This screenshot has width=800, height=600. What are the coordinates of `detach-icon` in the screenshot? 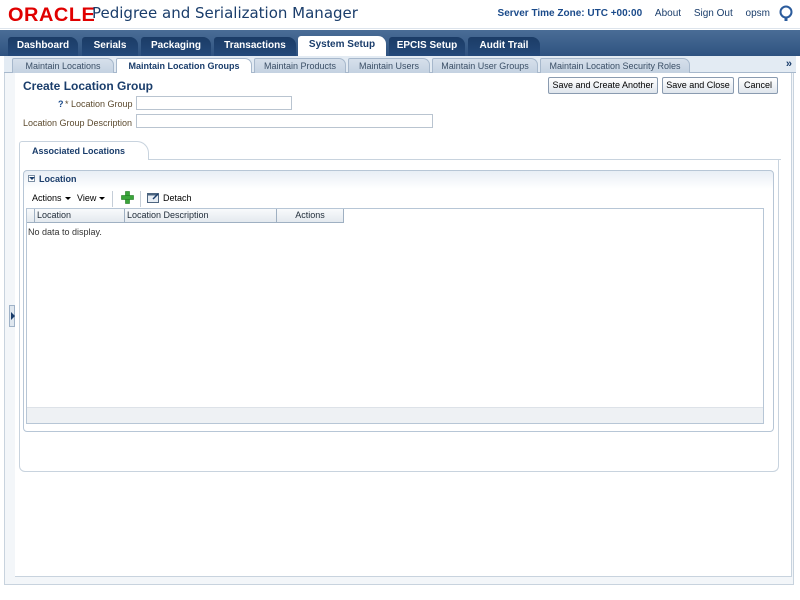 It's located at (153, 197).